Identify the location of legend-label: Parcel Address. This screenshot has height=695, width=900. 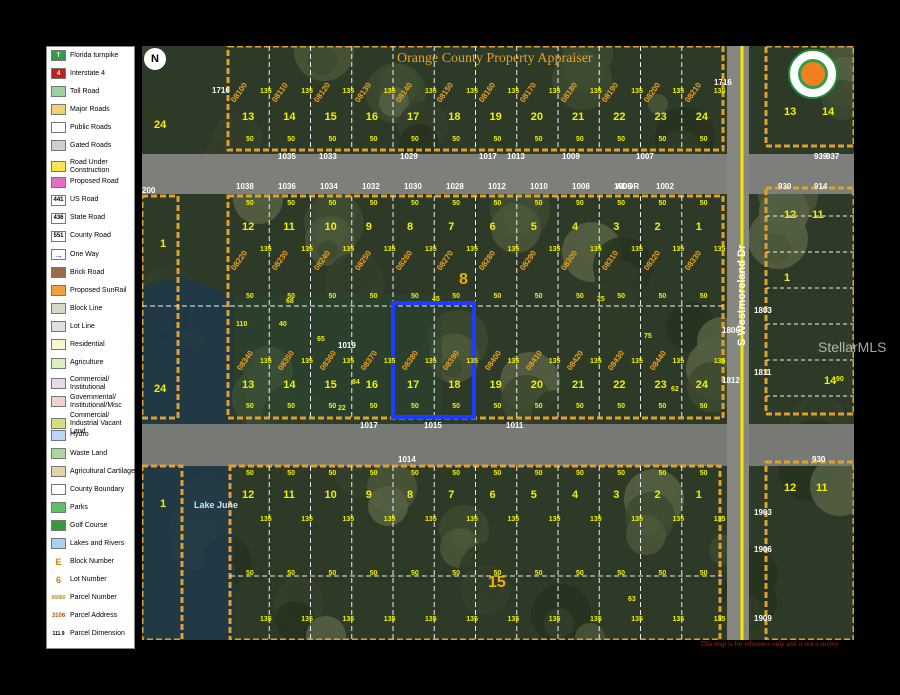
(94, 616).